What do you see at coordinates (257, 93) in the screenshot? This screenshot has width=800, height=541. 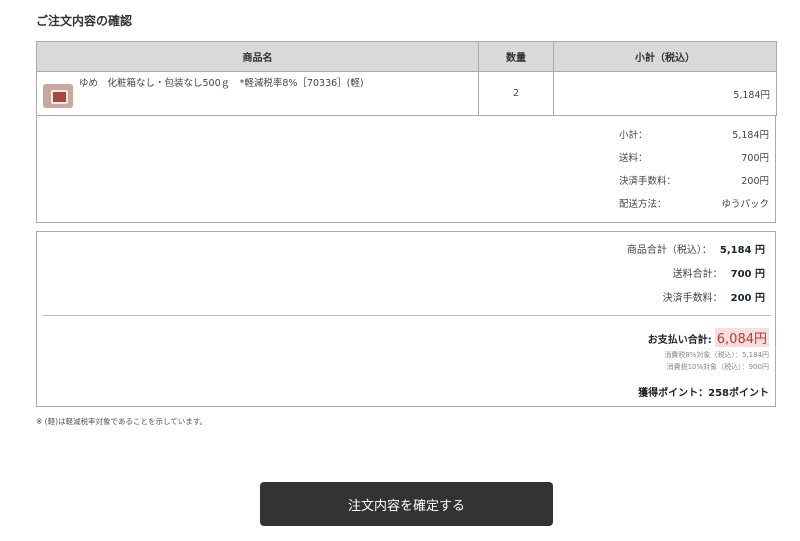 I see `product-cell: ゆめ 化粧箱なし・包装なし500ｇ *軽減税率8%［70336］(軽)` at bounding box center [257, 93].